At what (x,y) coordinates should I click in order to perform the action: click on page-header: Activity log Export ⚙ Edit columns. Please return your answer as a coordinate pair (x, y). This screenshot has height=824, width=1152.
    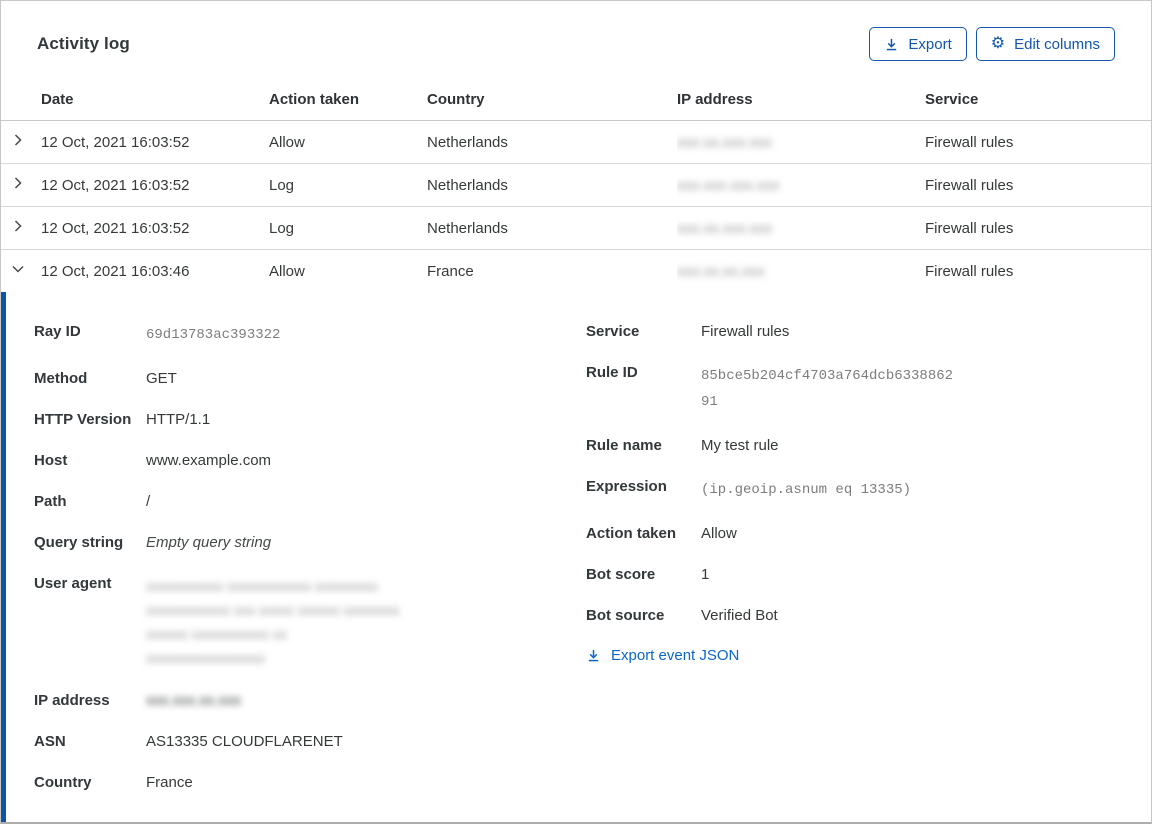
    Looking at the image, I should click on (576, 42).